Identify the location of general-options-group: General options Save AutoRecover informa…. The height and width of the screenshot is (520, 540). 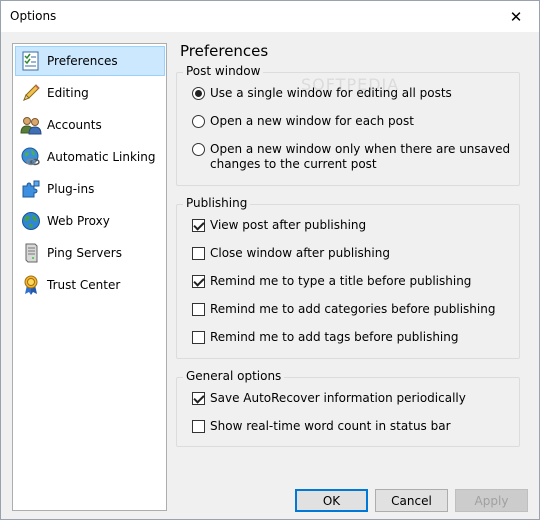
(348, 408).